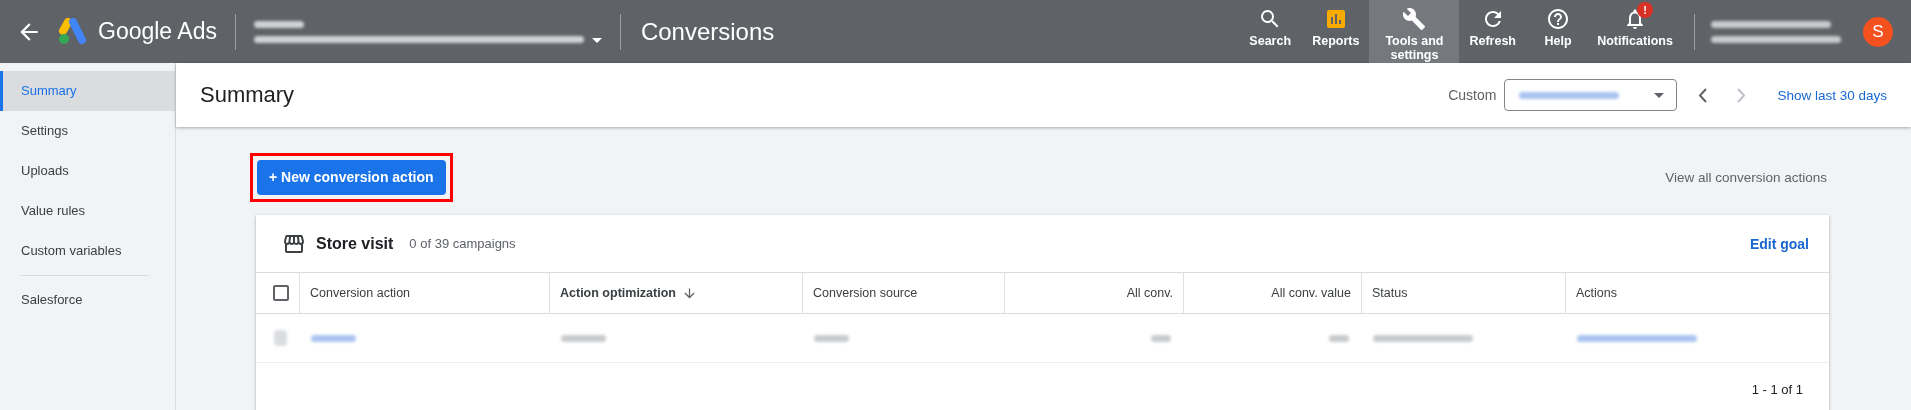 The image size is (1911, 410). I want to click on nav-button: Refresh, so click(1492, 31).